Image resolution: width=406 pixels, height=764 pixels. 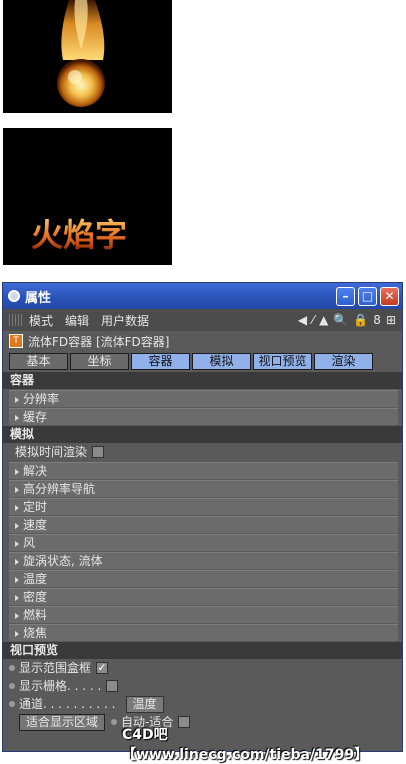 I want to click on watermark-text: C4D吧 【www.linecg.com/tieba/1799】, so click(x=245, y=745).